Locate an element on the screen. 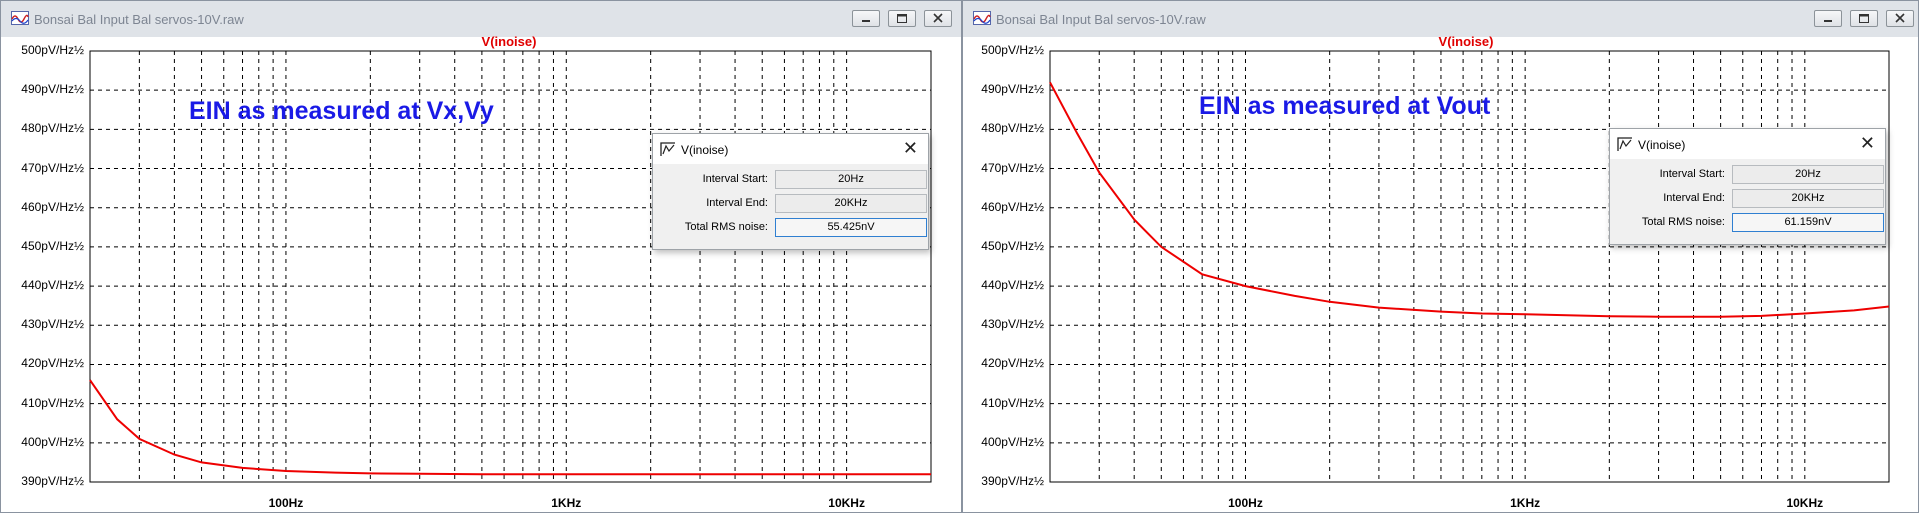  total-rms-noise-field: 55.425nV is located at coordinates (851, 227).